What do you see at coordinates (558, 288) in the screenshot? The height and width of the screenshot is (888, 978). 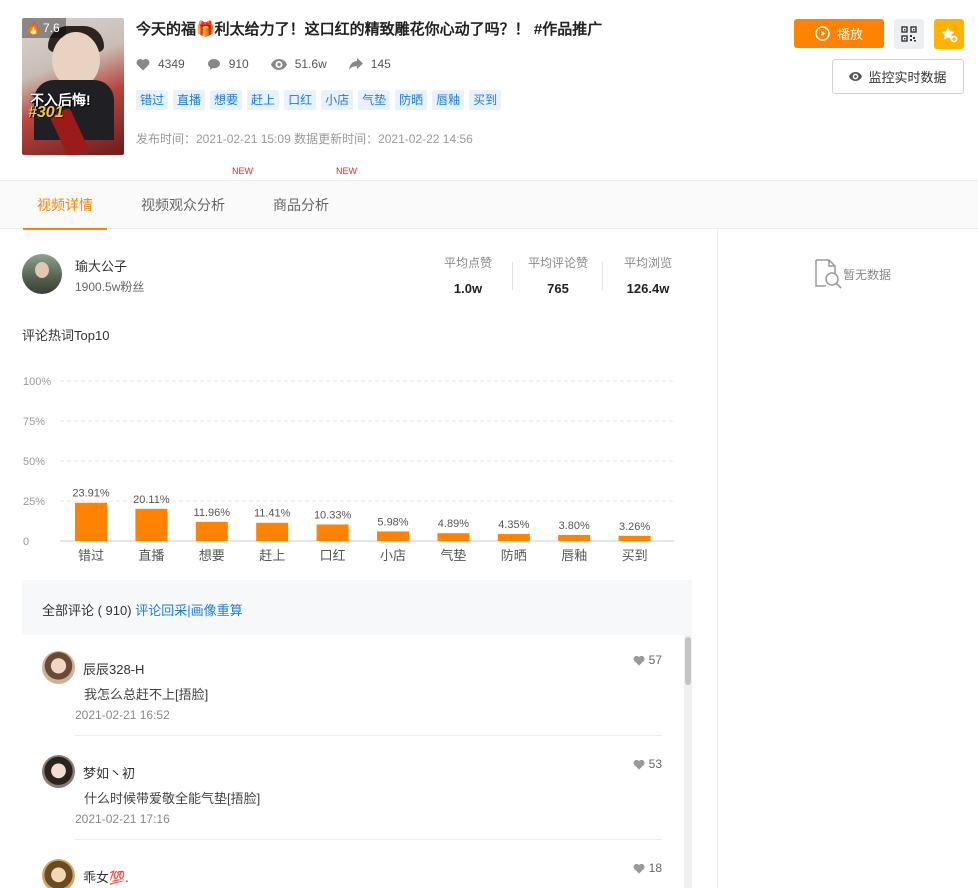 I see `metric-value: 765` at bounding box center [558, 288].